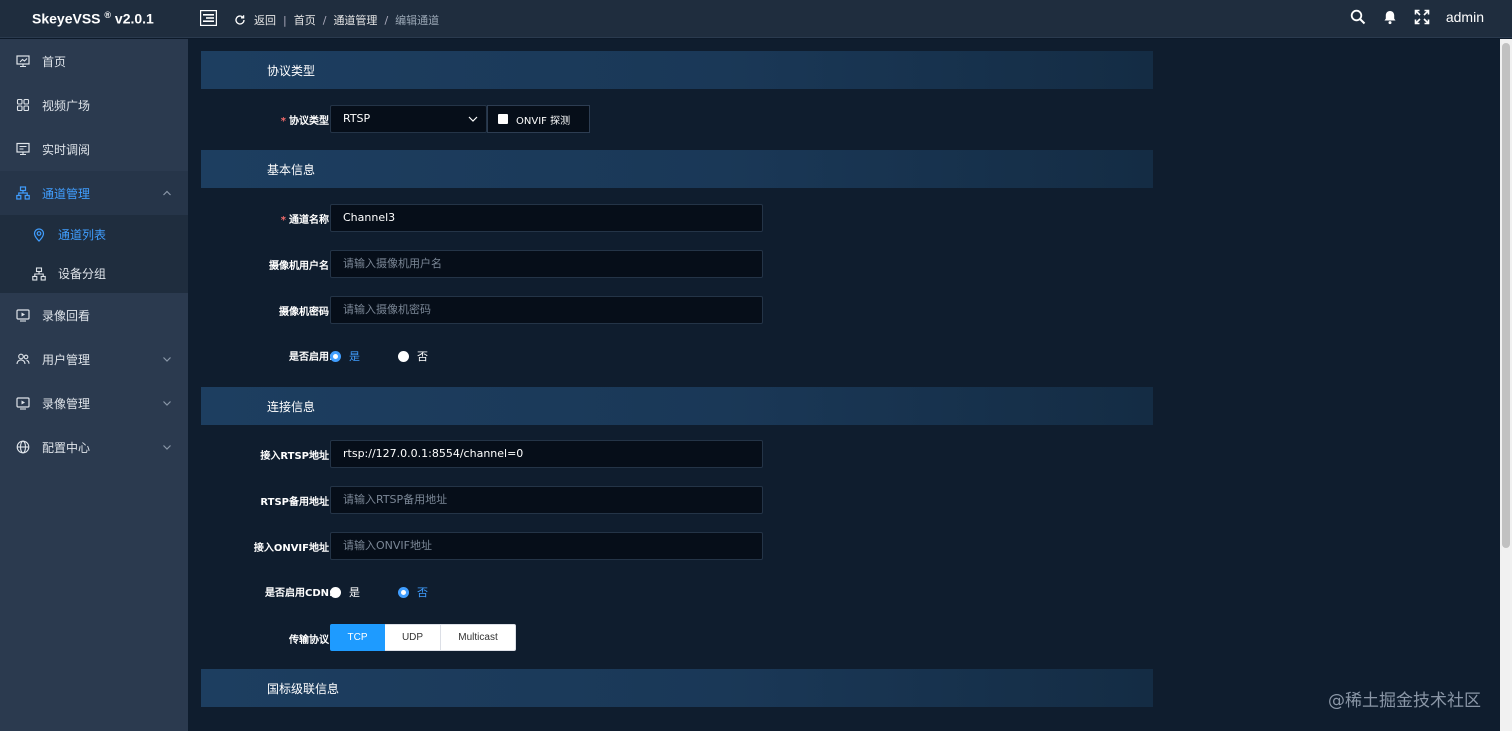 This screenshot has height=731, width=1512. I want to click on form-row-transport: 传输协议: TCP UDP Multicast, so click(677, 638).